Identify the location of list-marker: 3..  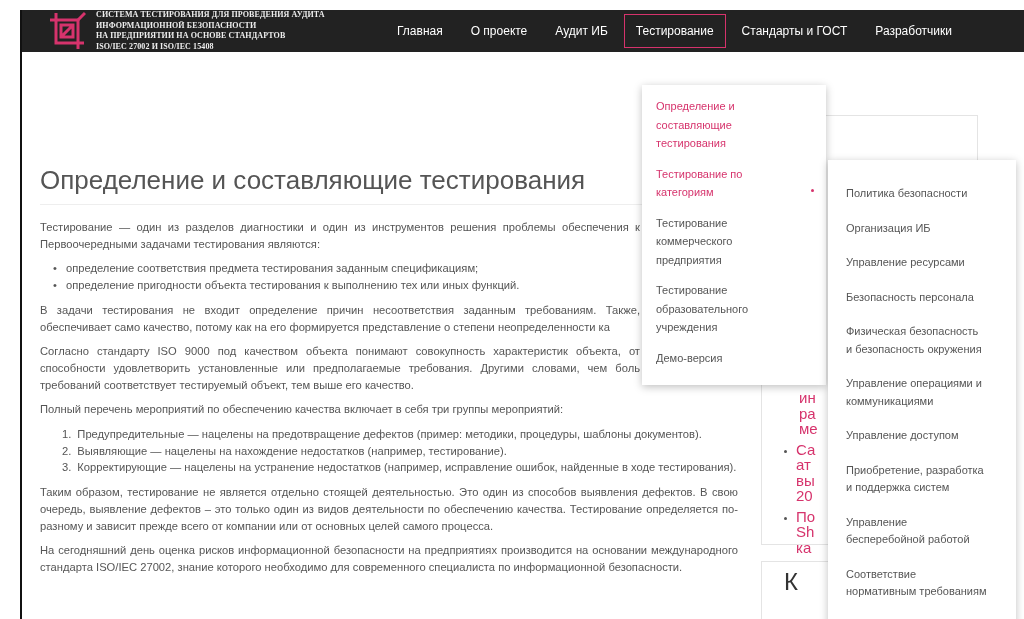
(67, 468).